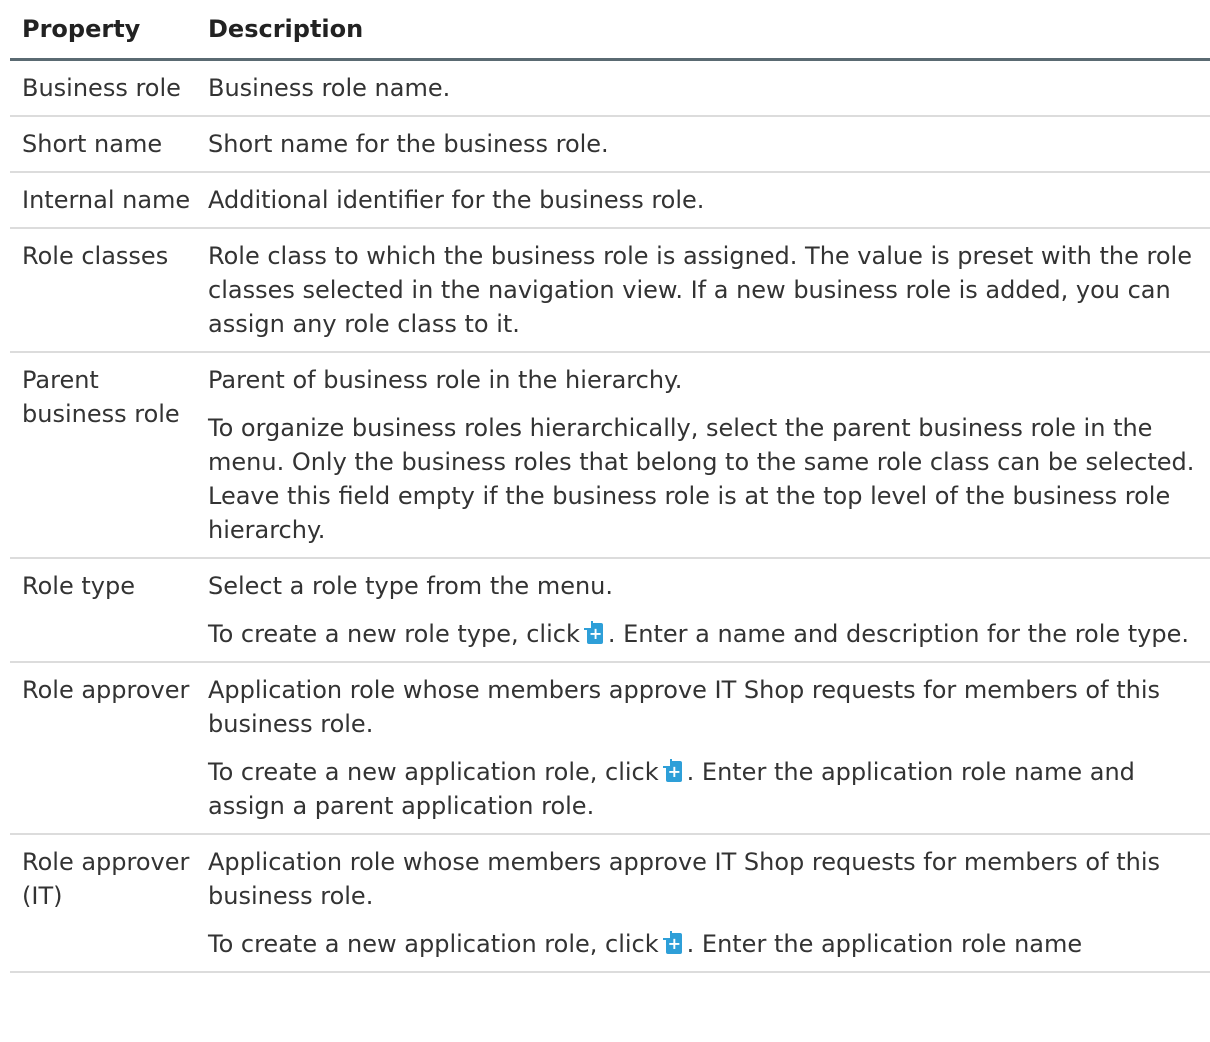 This screenshot has height=1042, width=1210. Describe the element at coordinates (106, 690) in the screenshot. I see `property-cell: Role approver` at that location.